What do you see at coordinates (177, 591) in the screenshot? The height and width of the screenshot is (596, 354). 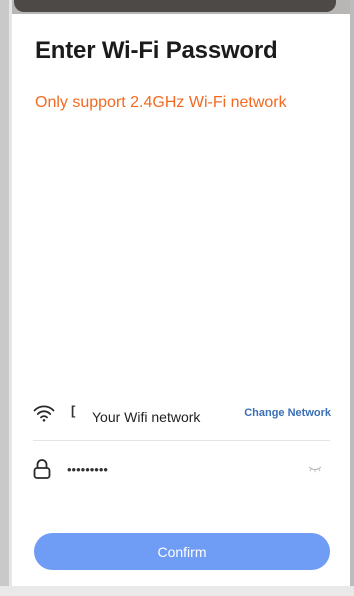 I see `bottom-frame` at bounding box center [177, 591].